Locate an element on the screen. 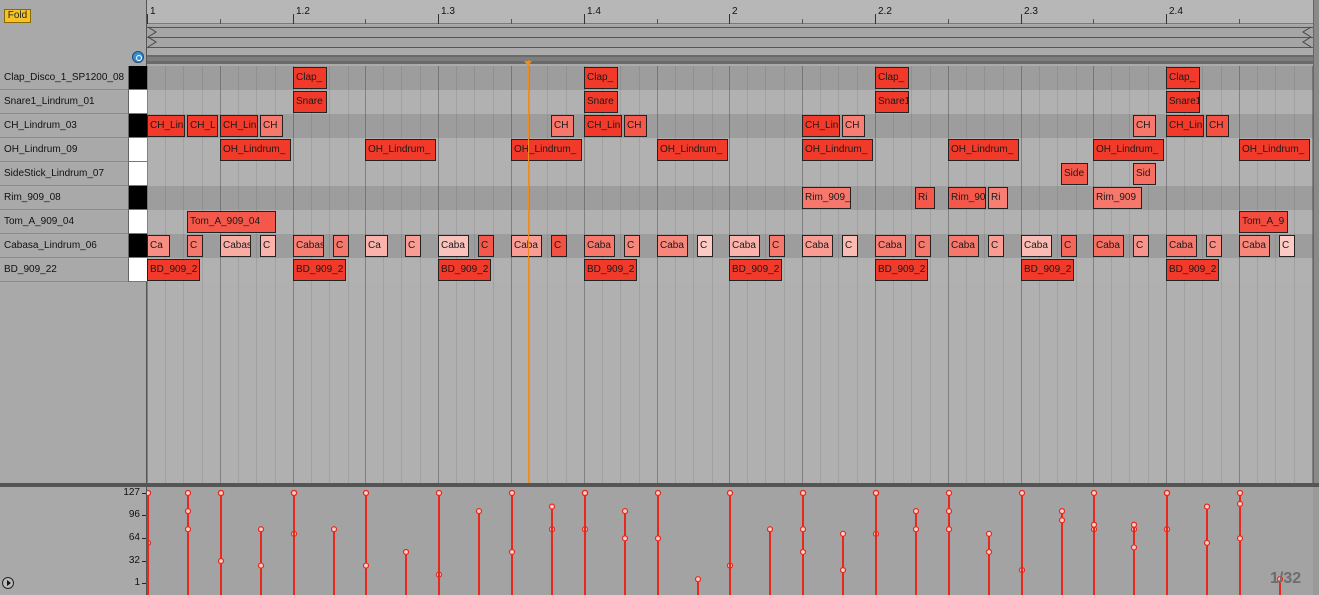 The image size is (1319, 595). lane-row is located at coordinates (730, 222).